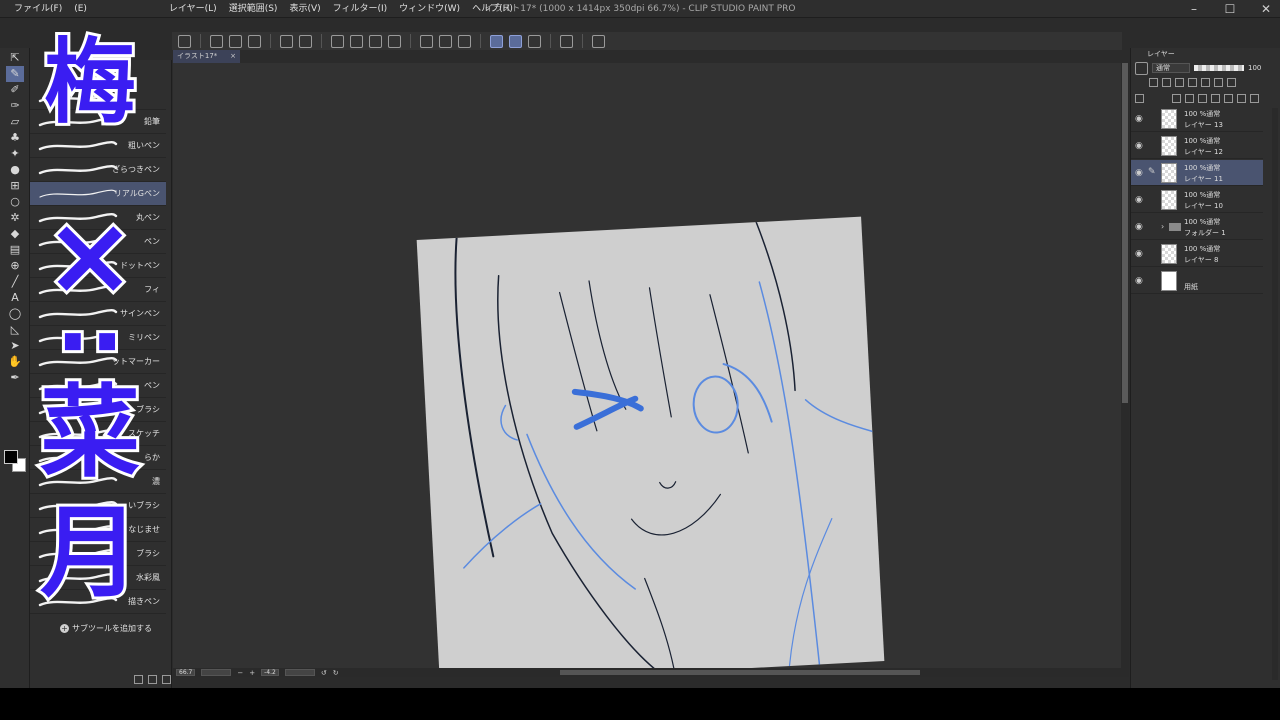 This screenshot has height=720, width=1280. What do you see at coordinates (38, 9) in the screenshot?
I see `menu-file: ファイル(F)` at bounding box center [38, 9].